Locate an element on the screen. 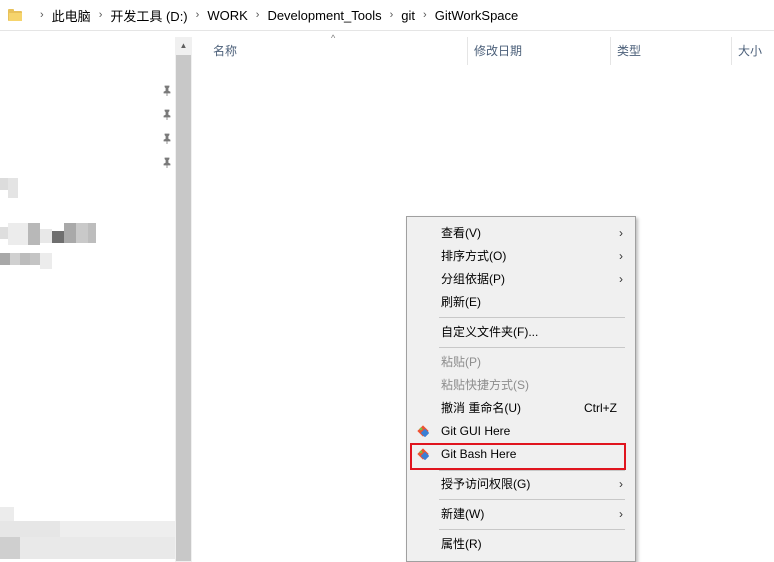 The height and width of the screenshot is (562, 774). menu-item-paste-shortcut: 粘贴快捷方式(S) is located at coordinates (521, 385).